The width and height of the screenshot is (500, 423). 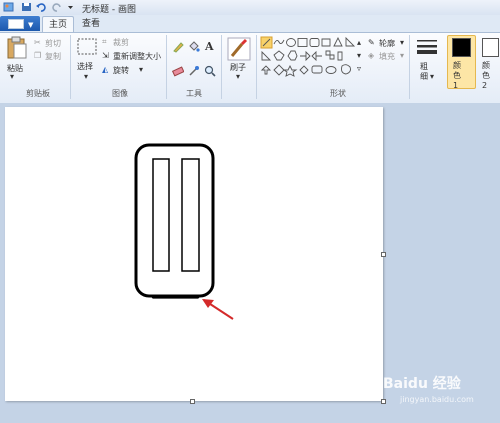 I want to click on group-label-shapes: 形状, so click(x=338, y=93).